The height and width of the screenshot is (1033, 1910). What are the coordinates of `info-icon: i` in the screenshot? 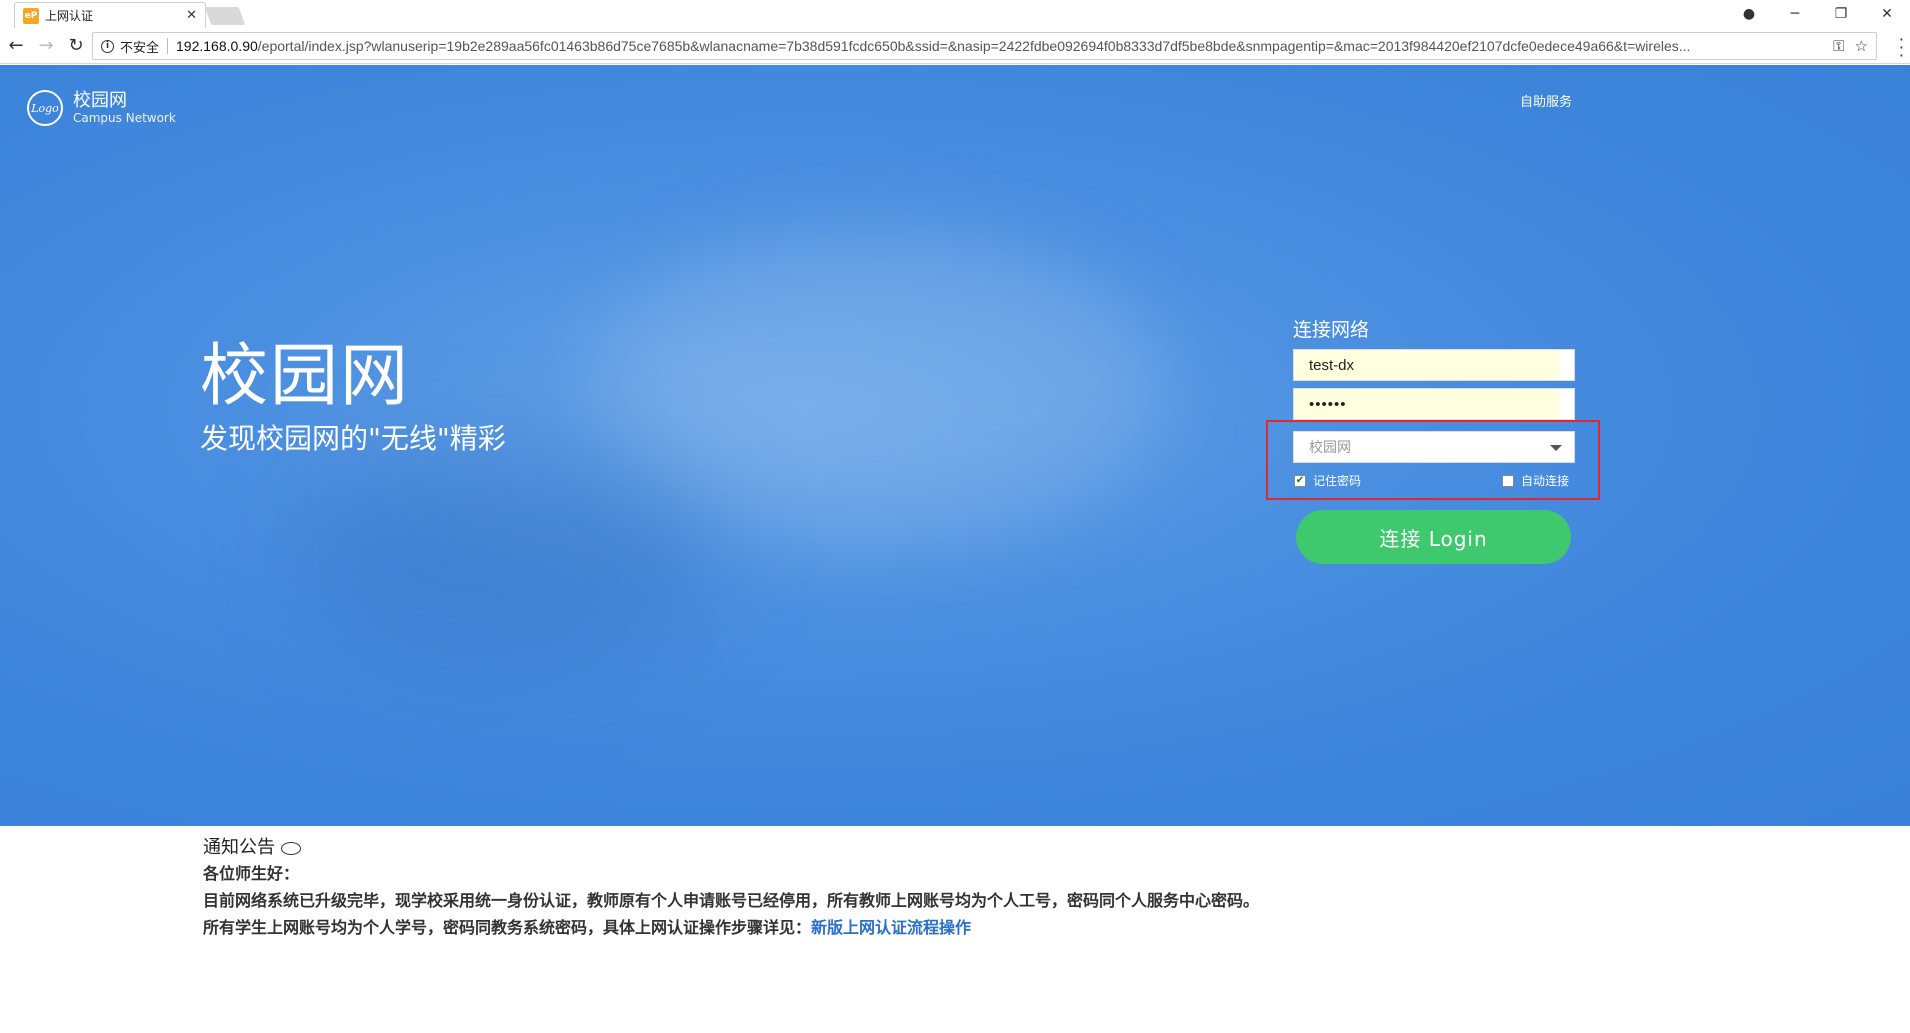 It's located at (107, 46).